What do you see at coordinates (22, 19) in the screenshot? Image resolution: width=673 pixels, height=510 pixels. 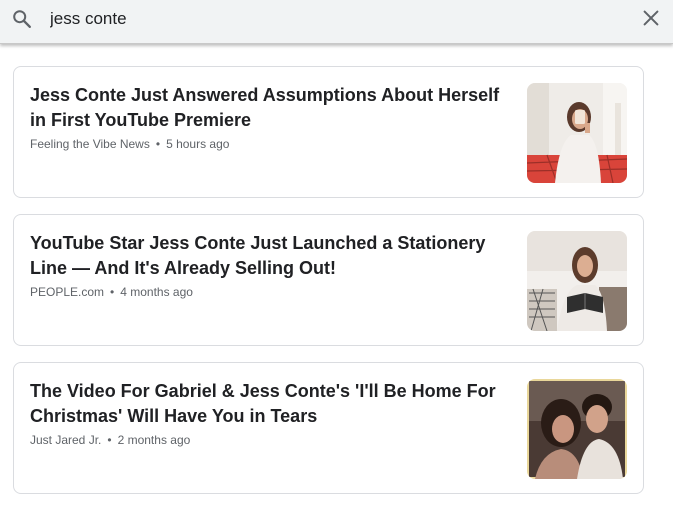 I see `search-icon` at bounding box center [22, 19].